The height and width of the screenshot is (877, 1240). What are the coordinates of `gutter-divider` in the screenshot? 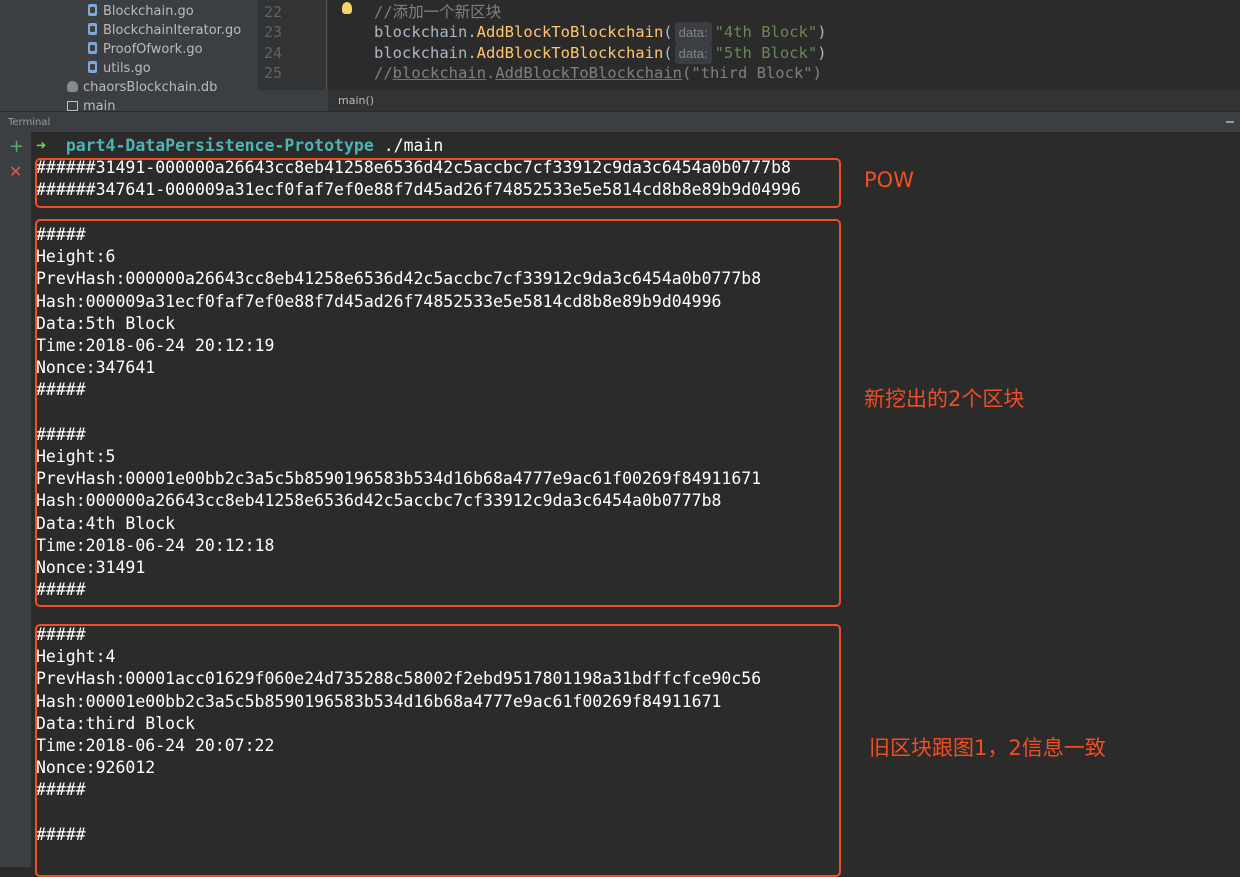 It's located at (326, 45).